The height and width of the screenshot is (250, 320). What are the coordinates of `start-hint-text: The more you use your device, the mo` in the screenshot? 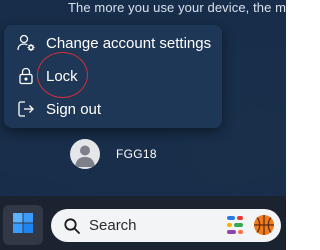 It's located at (177, 7).